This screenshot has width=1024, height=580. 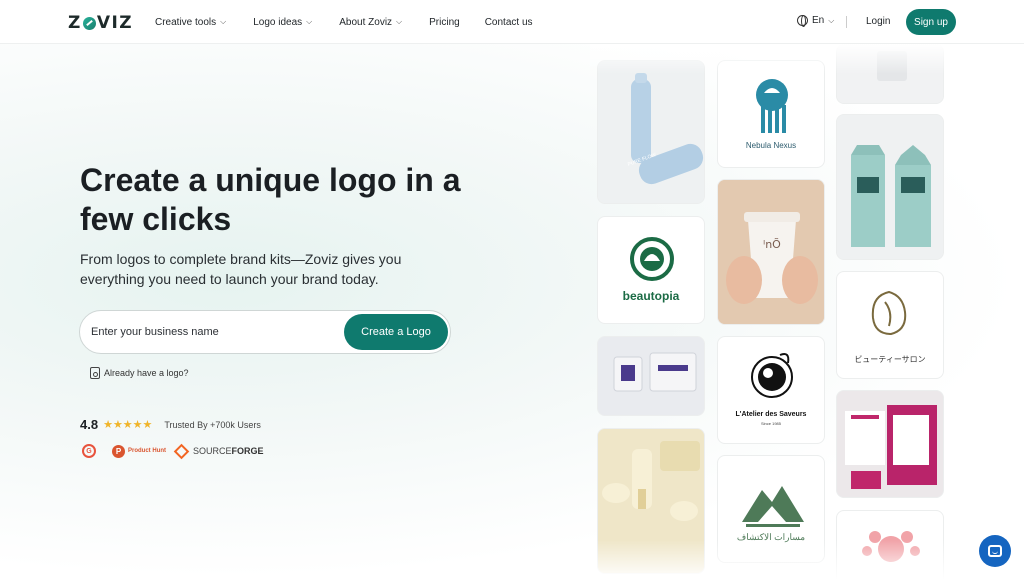 What do you see at coordinates (181, 451) in the screenshot?
I see `sourceforge-icon` at bounding box center [181, 451].